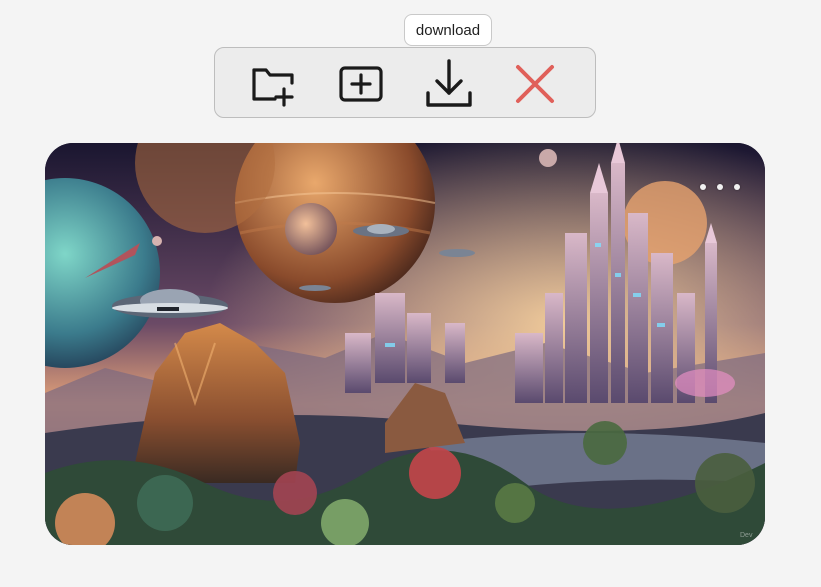 The width and height of the screenshot is (821, 587). I want to click on image-toolbar, so click(405, 82).